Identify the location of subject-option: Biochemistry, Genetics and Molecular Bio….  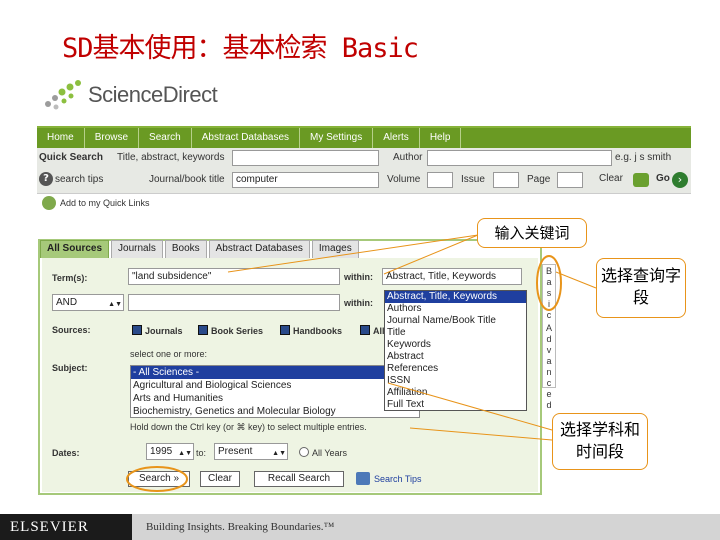
(275, 411).